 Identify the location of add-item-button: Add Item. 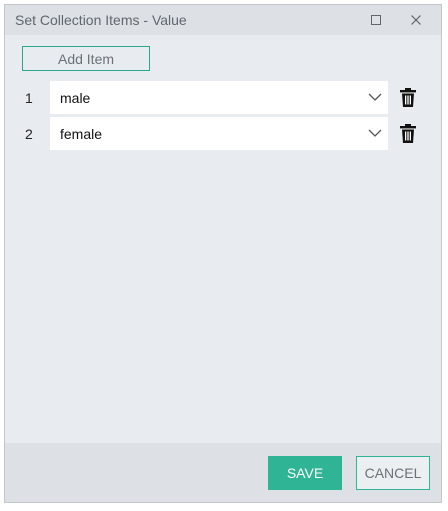
(86, 58).